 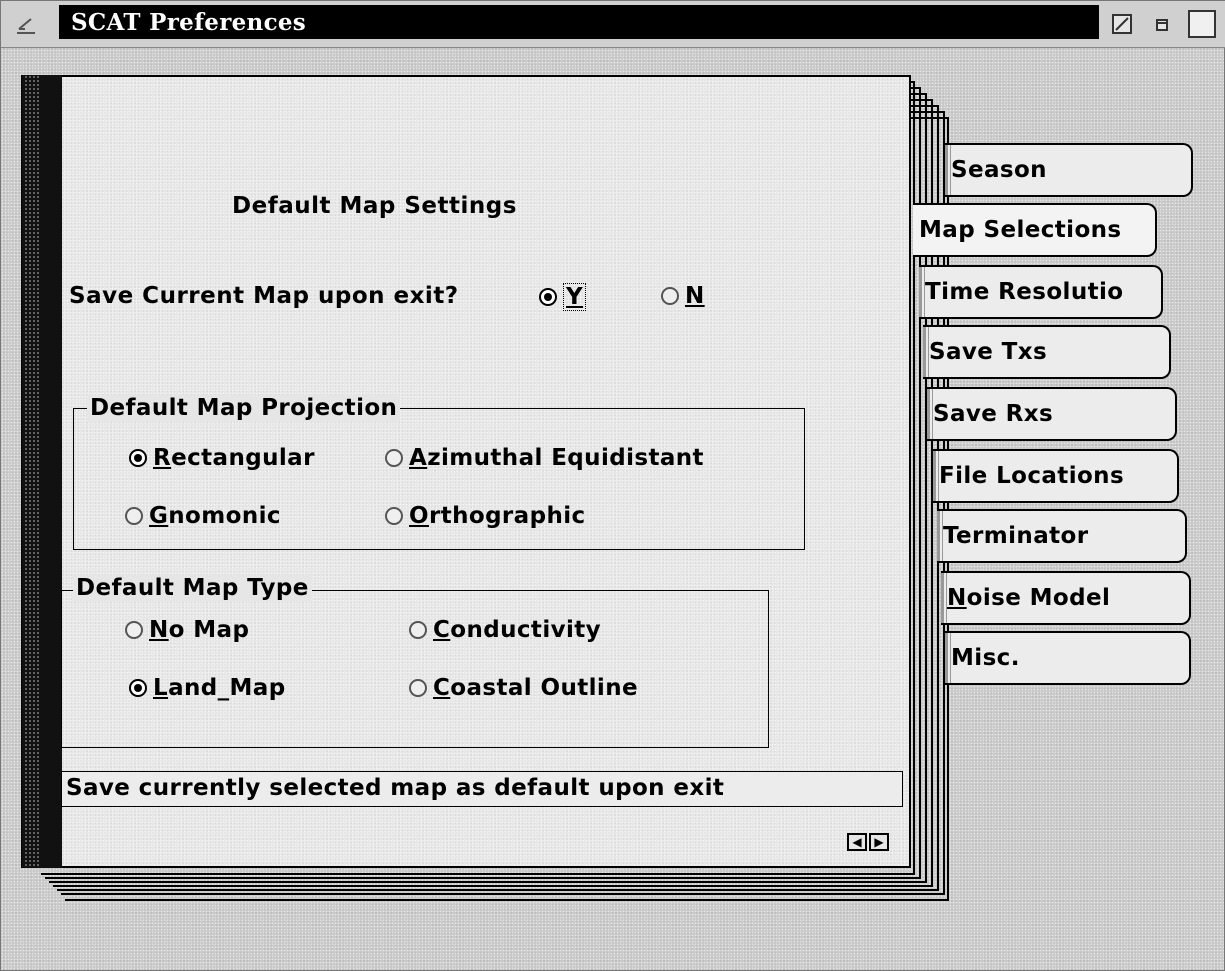 What do you see at coordinates (993, 414) in the screenshot?
I see `tab-label: Save Rxs` at bounding box center [993, 414].